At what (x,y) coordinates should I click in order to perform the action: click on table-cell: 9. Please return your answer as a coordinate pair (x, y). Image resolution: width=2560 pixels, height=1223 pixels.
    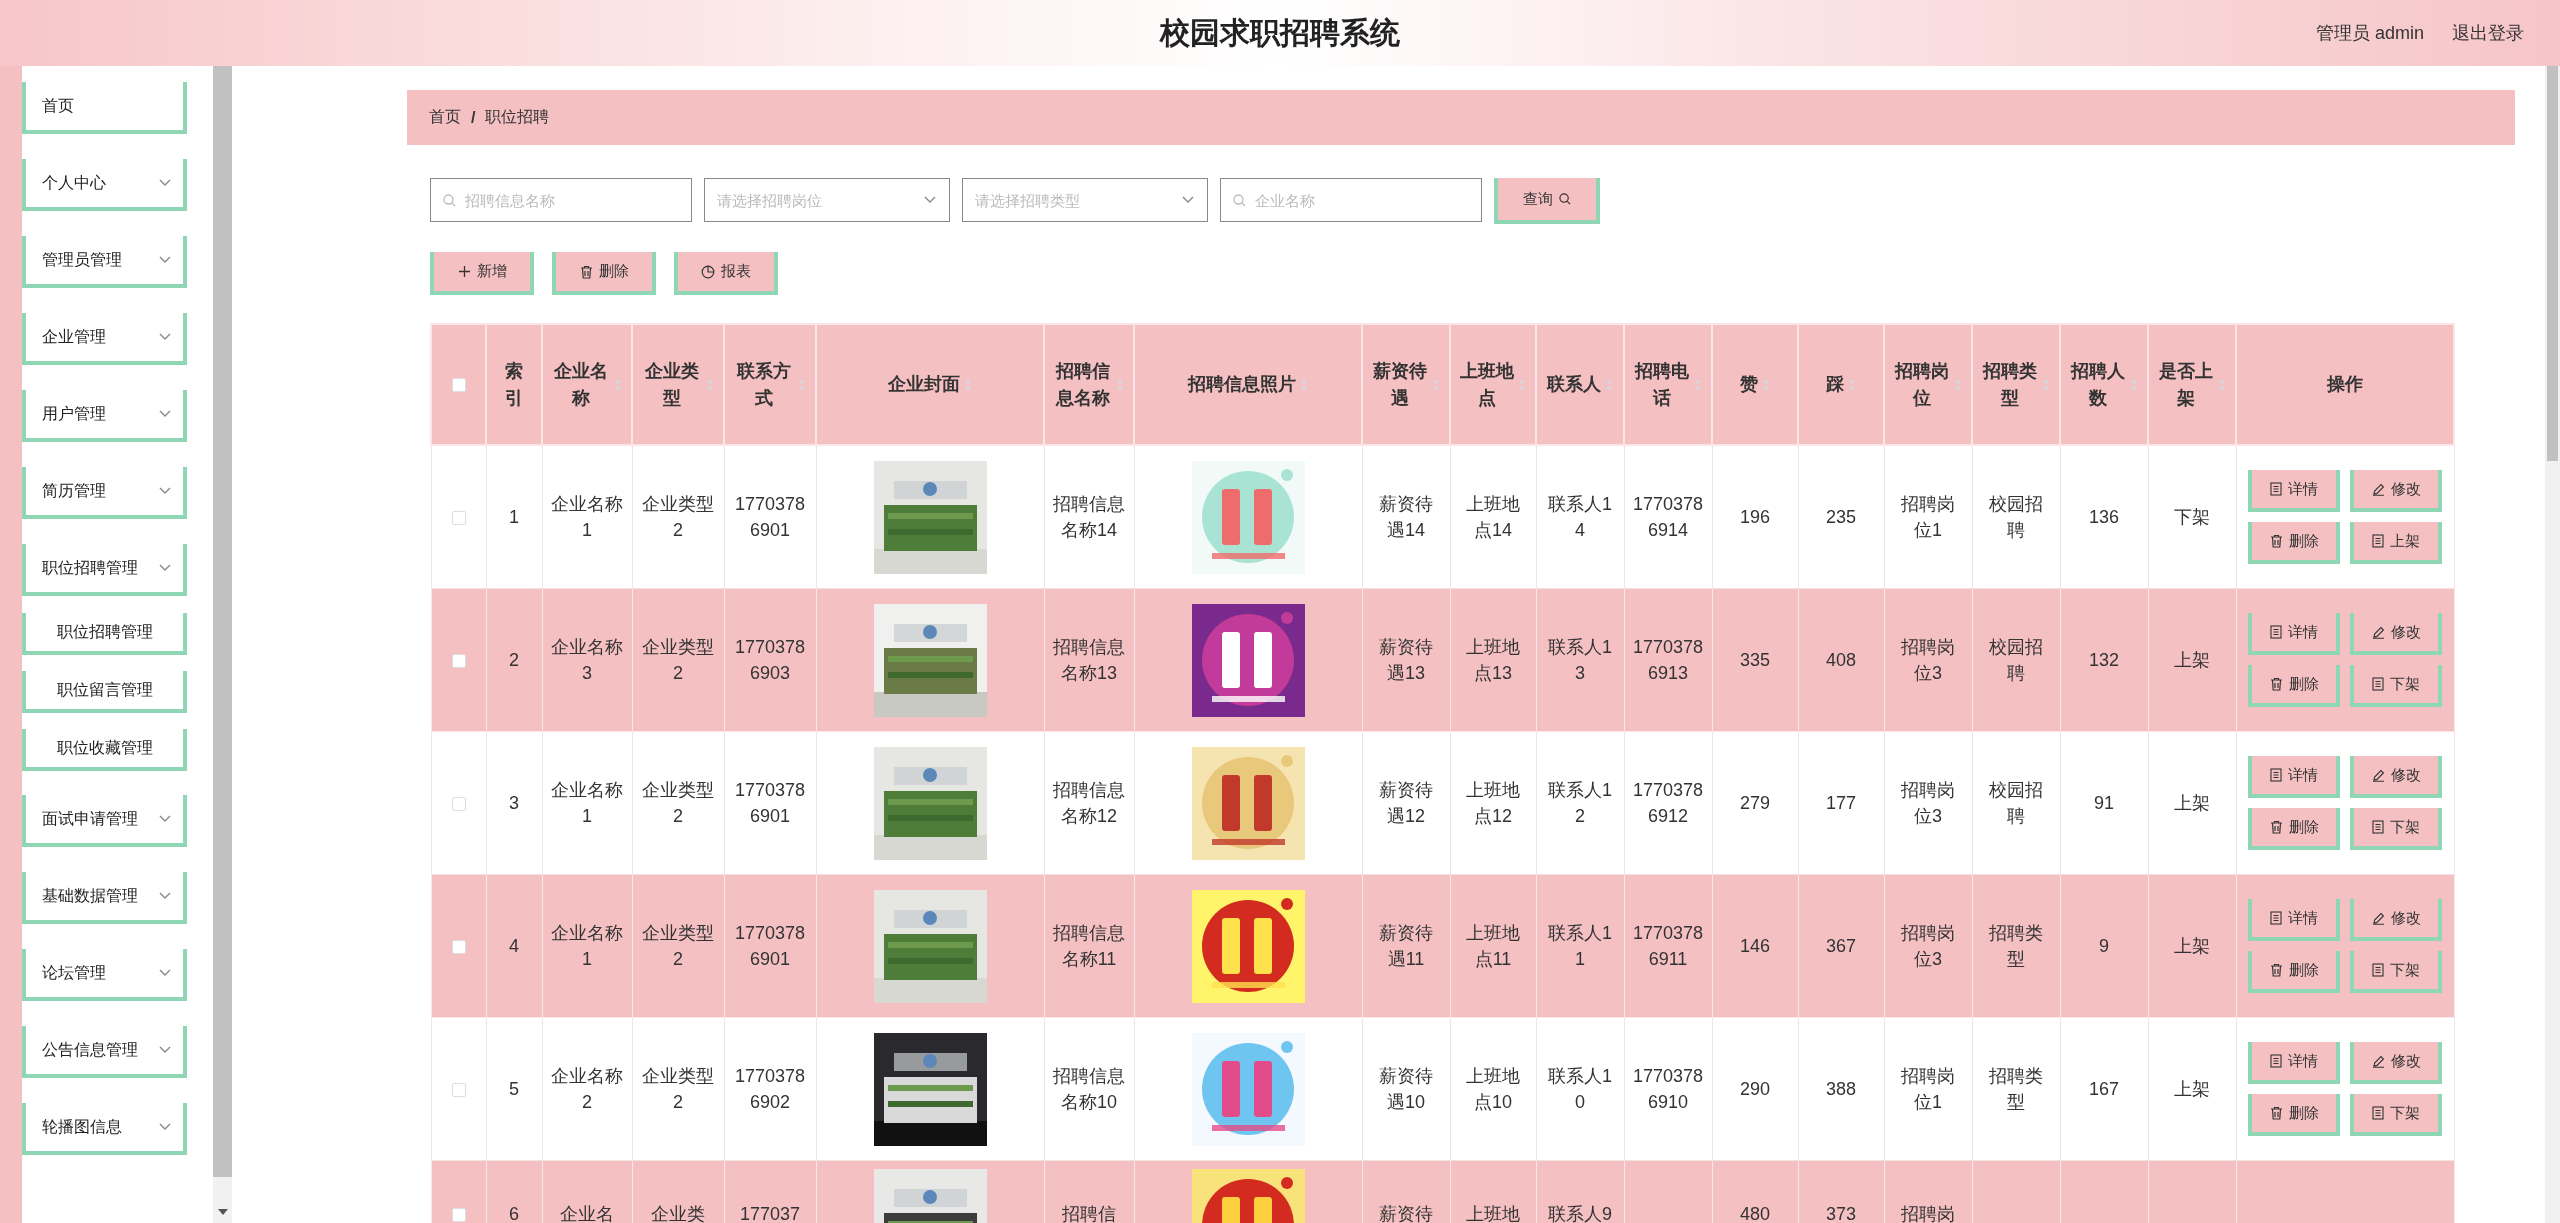
    Looking at the image, I should click on (2104, 945).